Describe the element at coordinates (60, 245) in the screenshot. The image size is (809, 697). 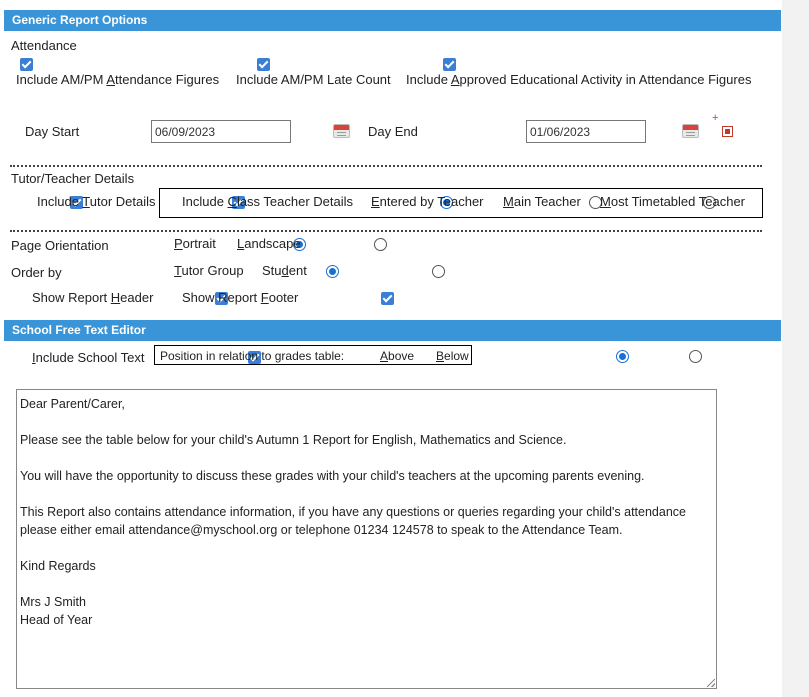
I see `page-orientation-label: Page Orientation` at that location.